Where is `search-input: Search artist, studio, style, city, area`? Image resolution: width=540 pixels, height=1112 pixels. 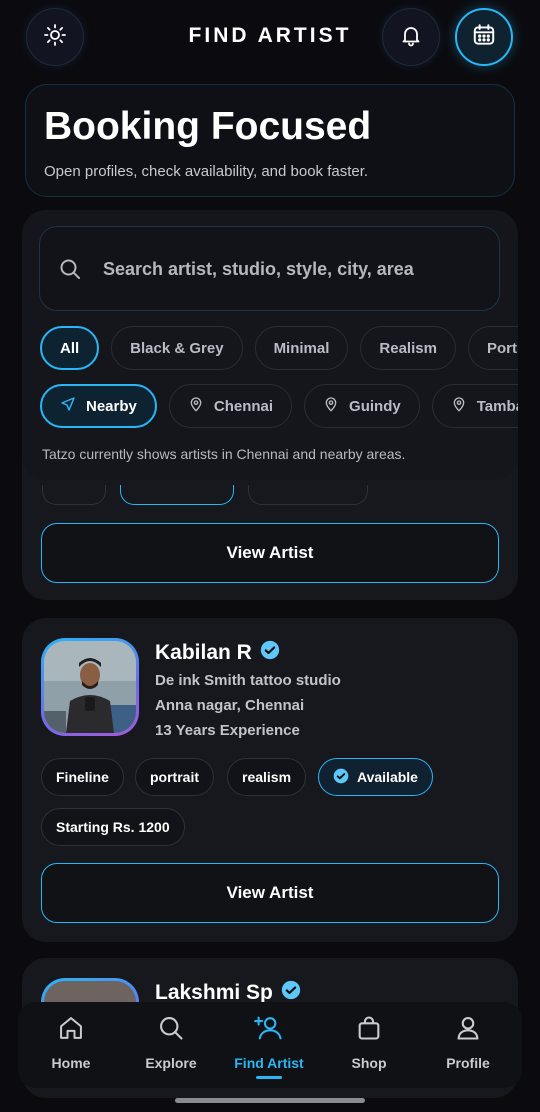 search-input: Search artist, studio, style, city, area is located at coordinates (269, 268).